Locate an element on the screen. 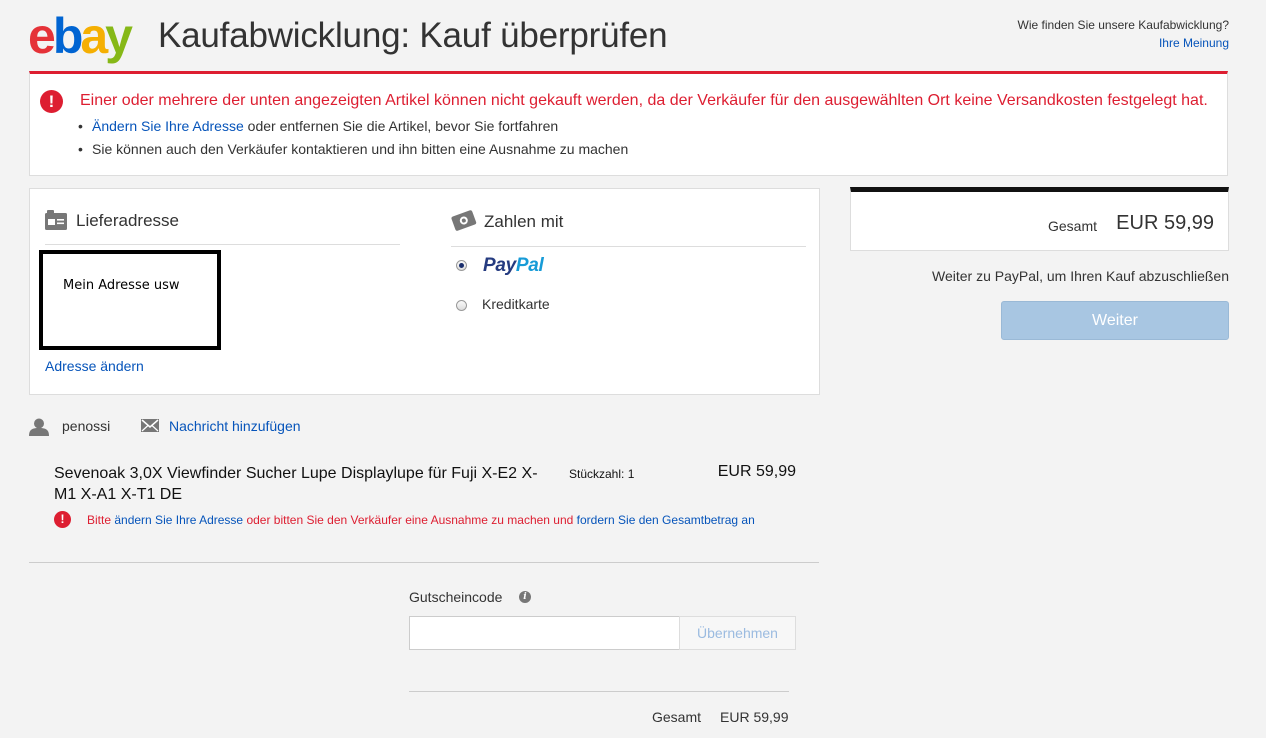 The image size is (1266, 738). shipping-address-box: Mein Adresse usw is located at coordinates (130, 300).